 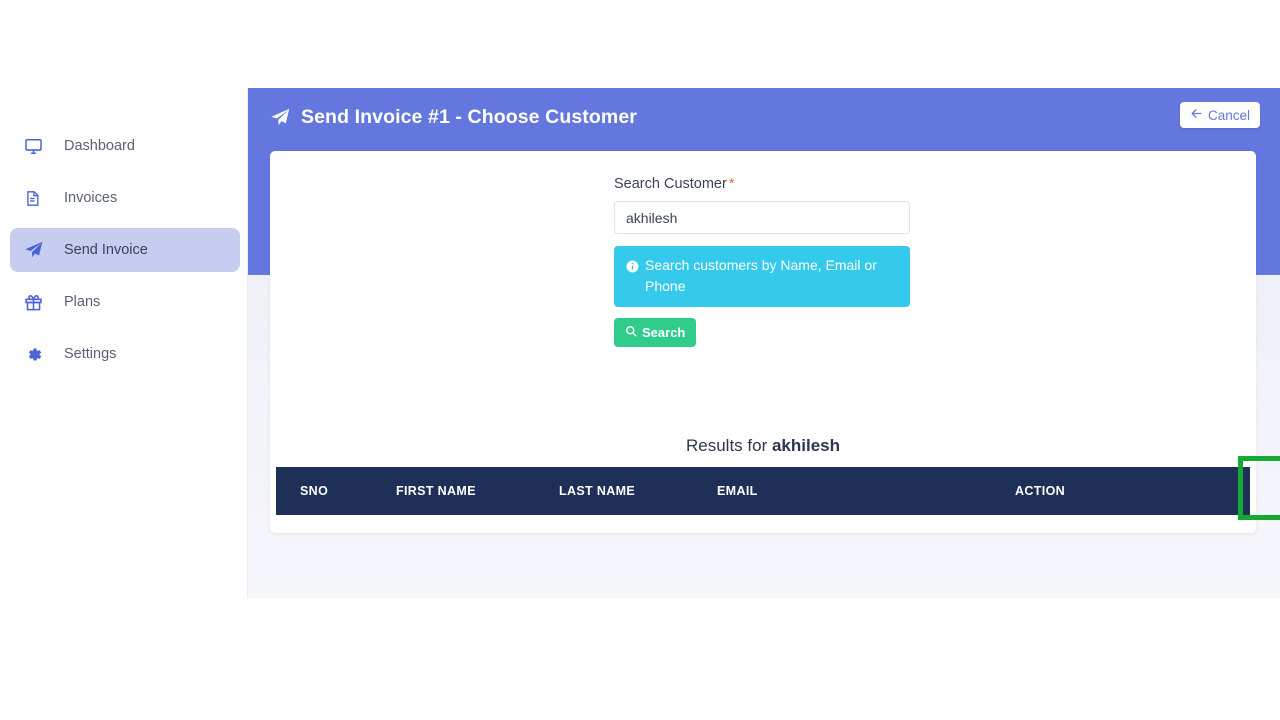 I want to click on search-hint-alert: Search customers by Name, Email or Phone, so click(x=762, y=276).